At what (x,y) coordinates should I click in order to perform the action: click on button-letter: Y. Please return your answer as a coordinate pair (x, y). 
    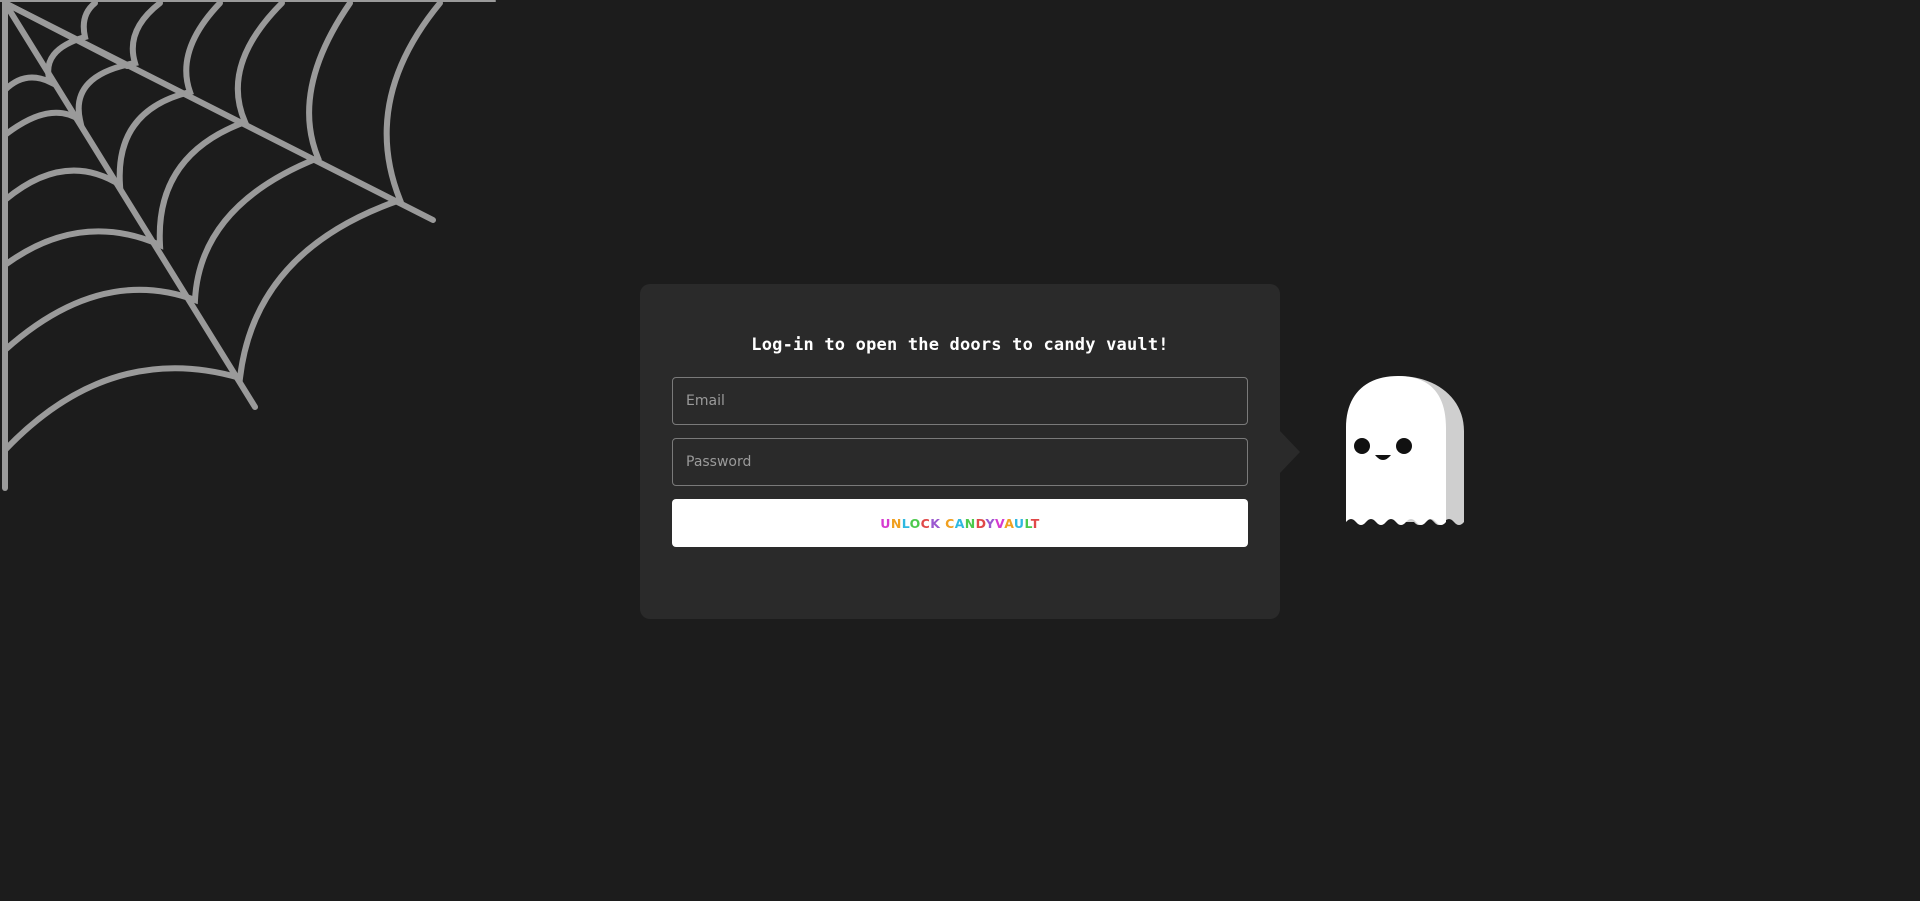
    Looking at the image, I should click on (990, 523).